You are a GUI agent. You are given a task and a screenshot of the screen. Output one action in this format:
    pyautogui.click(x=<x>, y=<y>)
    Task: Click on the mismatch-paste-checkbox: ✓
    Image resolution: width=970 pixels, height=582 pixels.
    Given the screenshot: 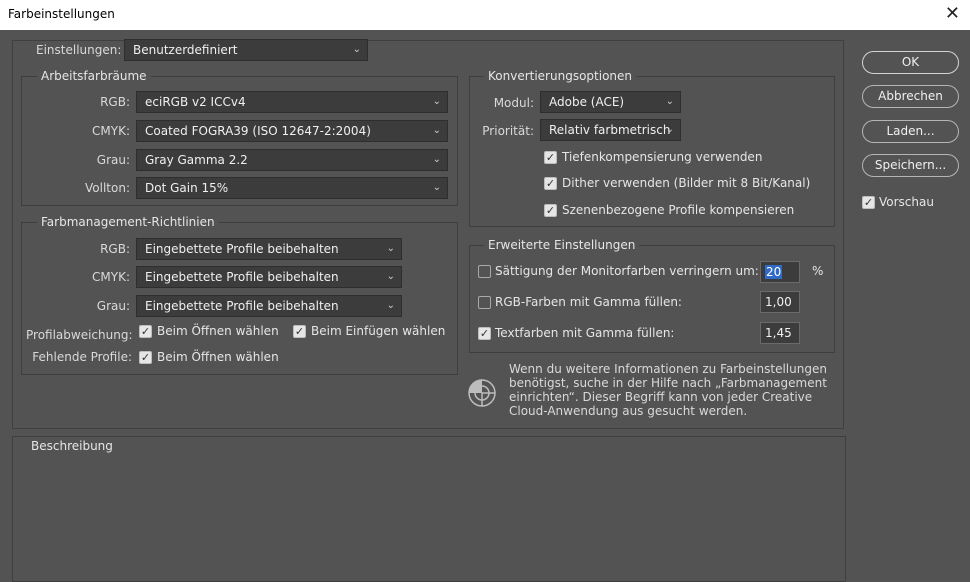 What is the action you would take?
    pyautogui.click(x=299, y=331)
    